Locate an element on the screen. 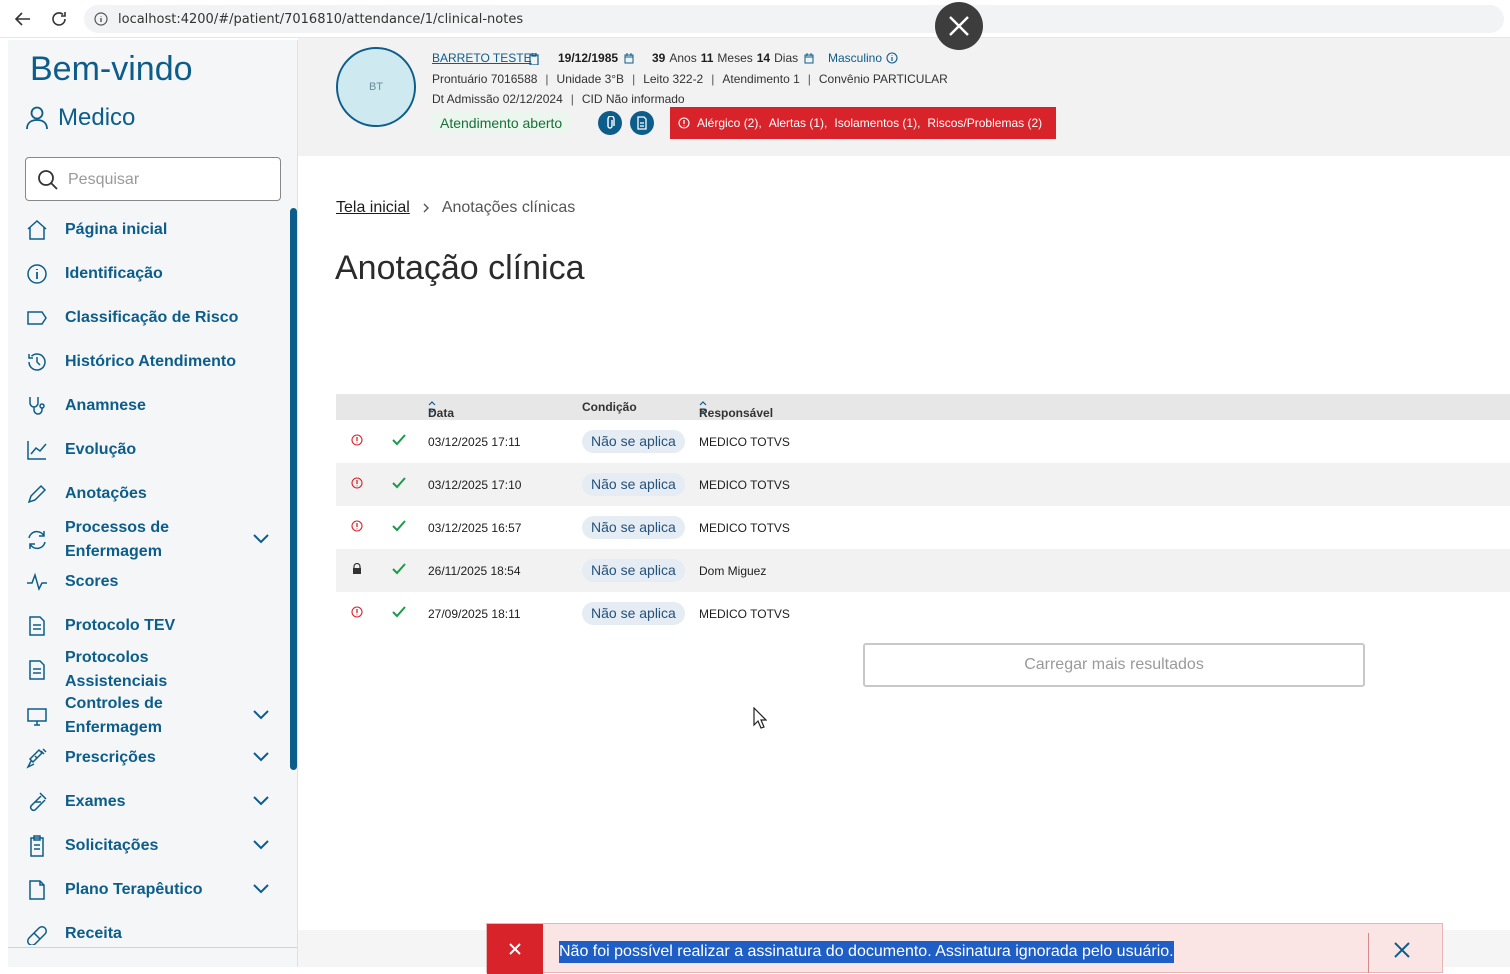 This screenshot has width=1510, height=974. column-header-date: Data is located at coordinates (441, 410).